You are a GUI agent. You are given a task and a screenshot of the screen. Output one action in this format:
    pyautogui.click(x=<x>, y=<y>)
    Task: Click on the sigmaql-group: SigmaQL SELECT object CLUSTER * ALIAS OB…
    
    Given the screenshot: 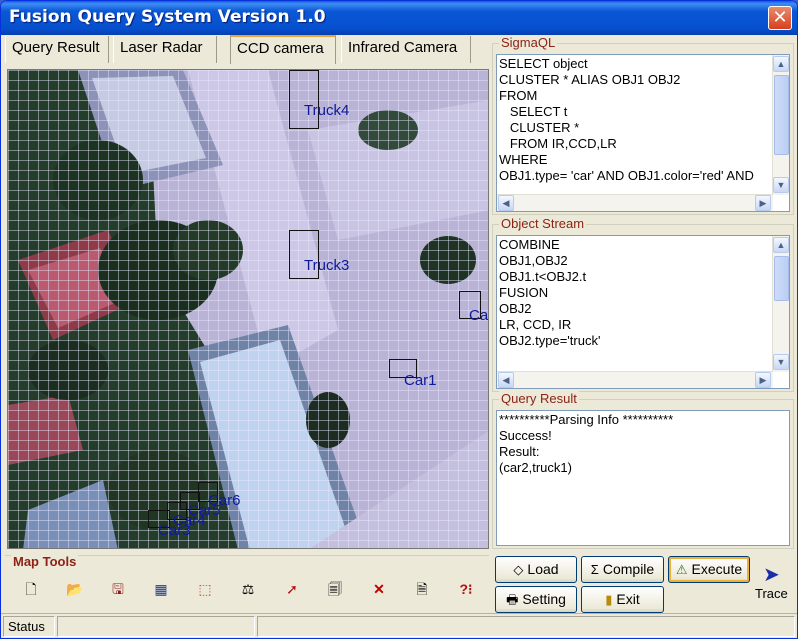 What is the action you would take?
    pyautogui.click(x=643, y=125)
    